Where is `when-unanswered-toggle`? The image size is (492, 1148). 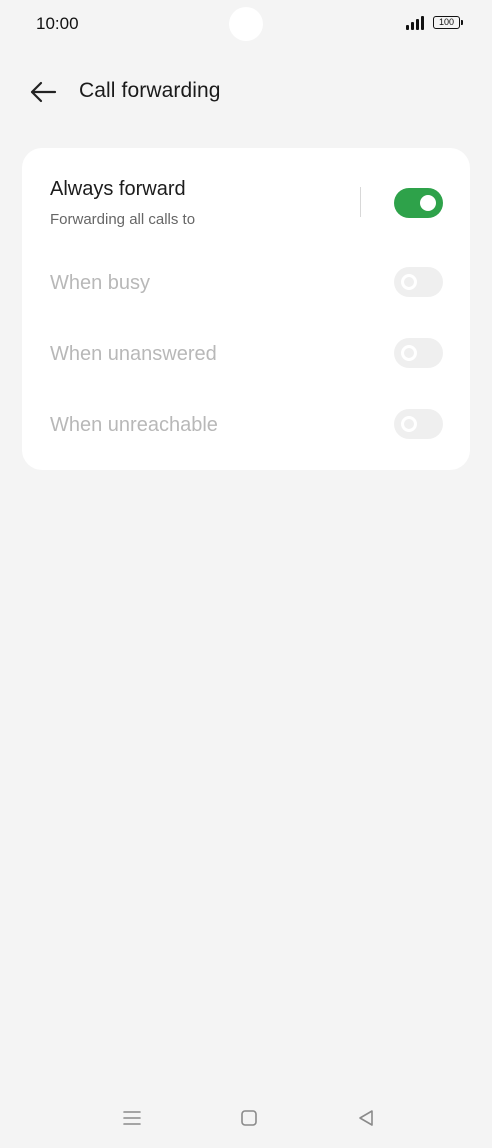
when-unanswered-toggle is located at coordinates (418, 353).